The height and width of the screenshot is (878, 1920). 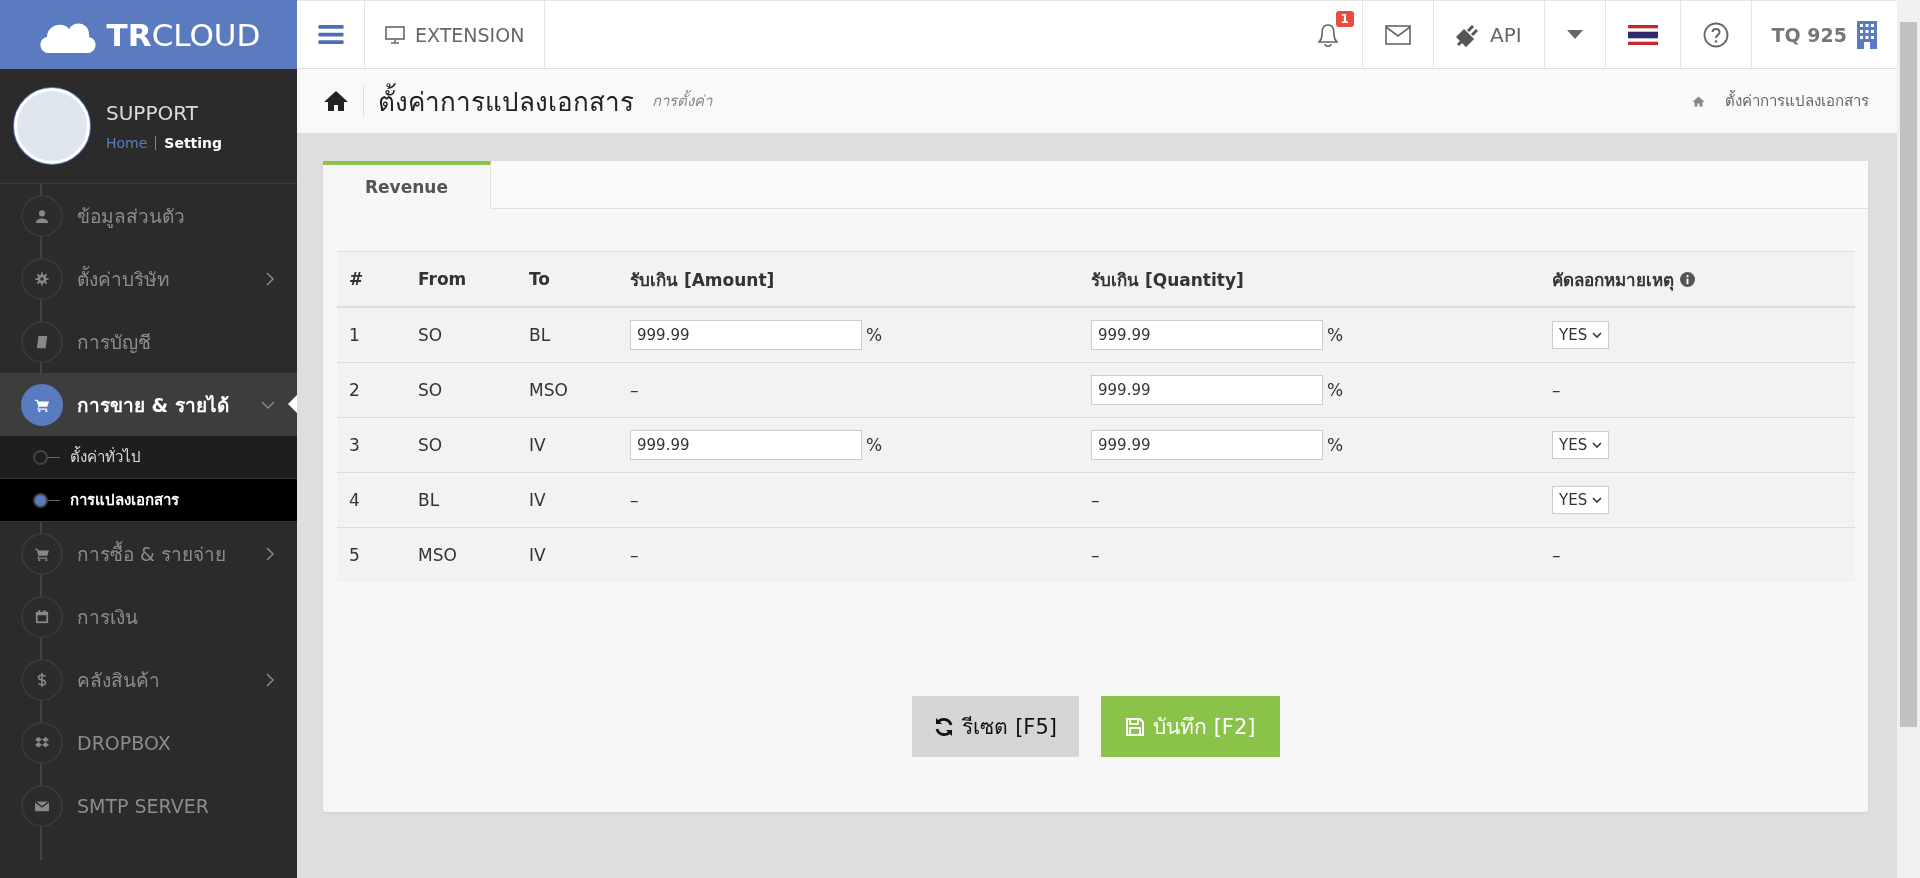 I want to click on sidebar-item: การขาย & รายได้, so click(x=148, y=404).